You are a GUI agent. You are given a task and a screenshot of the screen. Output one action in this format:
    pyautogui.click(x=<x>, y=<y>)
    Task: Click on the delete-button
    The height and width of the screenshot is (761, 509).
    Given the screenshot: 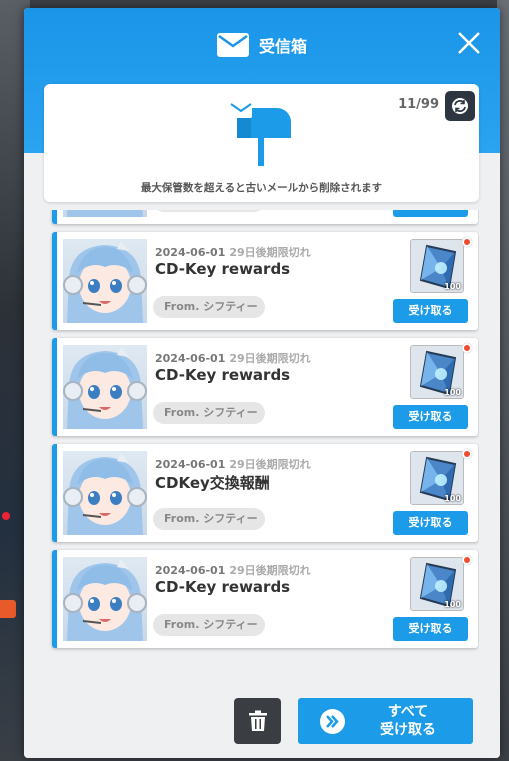 What is the action you would take?
    pyautogui.click(x=257, y=721)
    